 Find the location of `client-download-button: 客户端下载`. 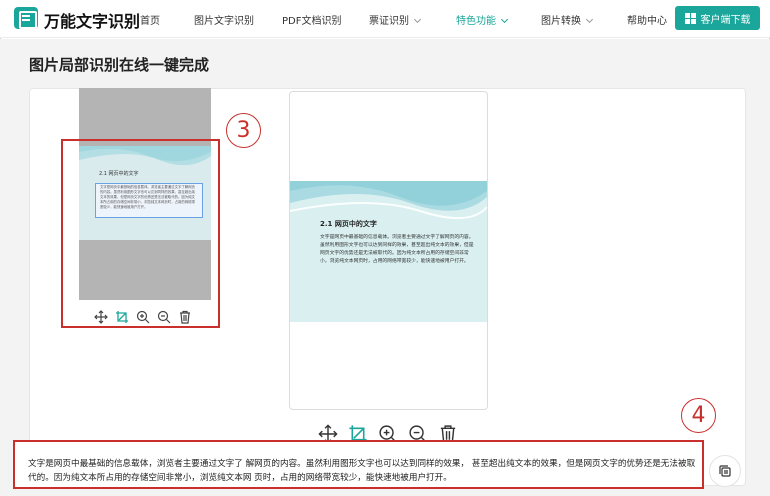

client-download-button: 客户端下载 is located at coordinates (717, 18).